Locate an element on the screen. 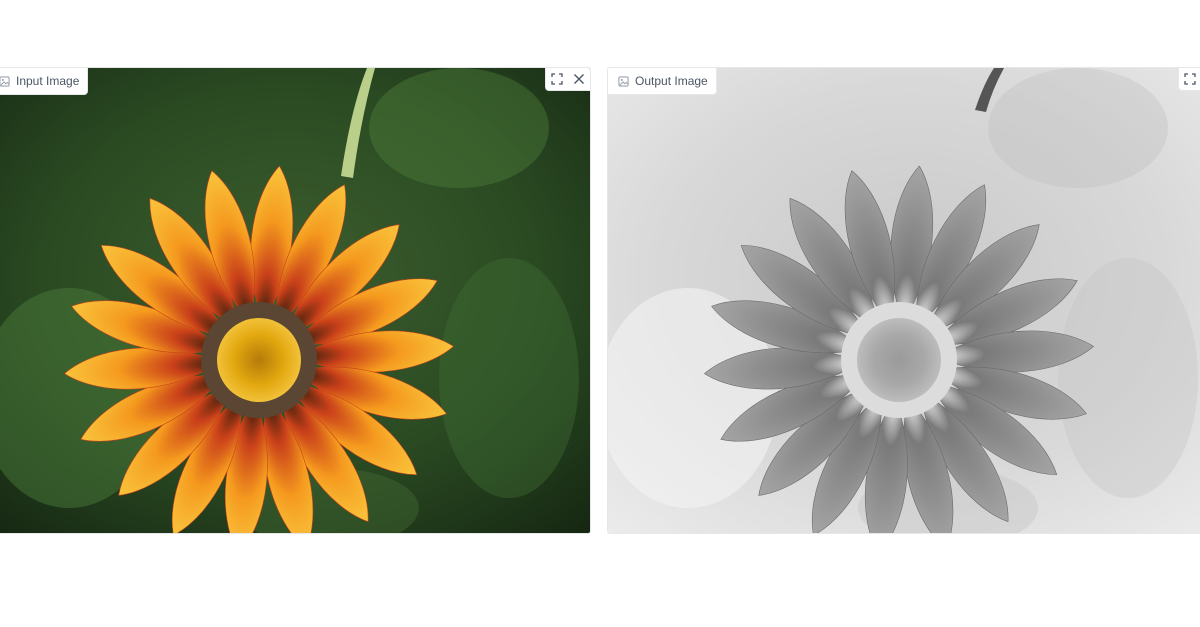 The width and height of the screenshot is (1200, 627). input-image-label: Input Image is located at coordinates (44, 81).